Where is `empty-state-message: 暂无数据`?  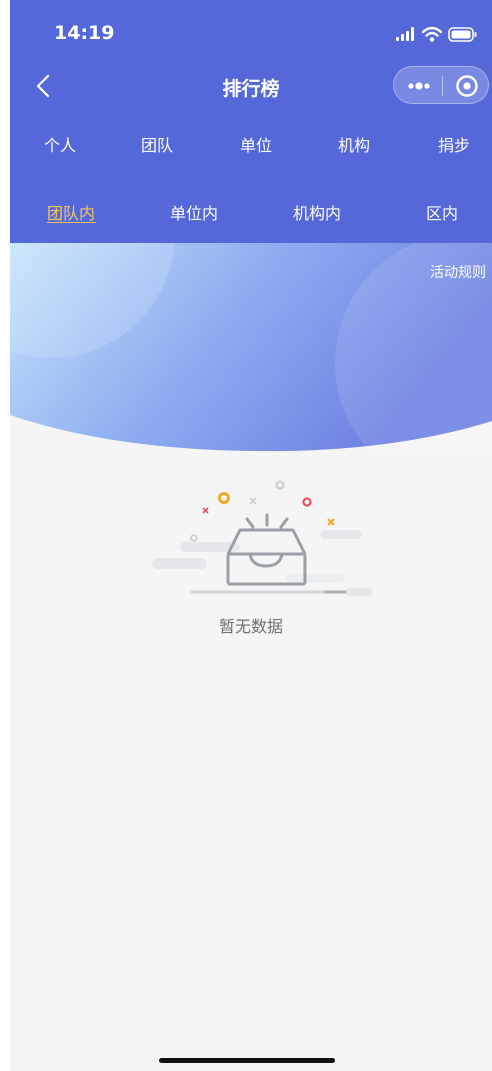 empty-state-message: 暂无数据 is located at coordinates (250, 626).